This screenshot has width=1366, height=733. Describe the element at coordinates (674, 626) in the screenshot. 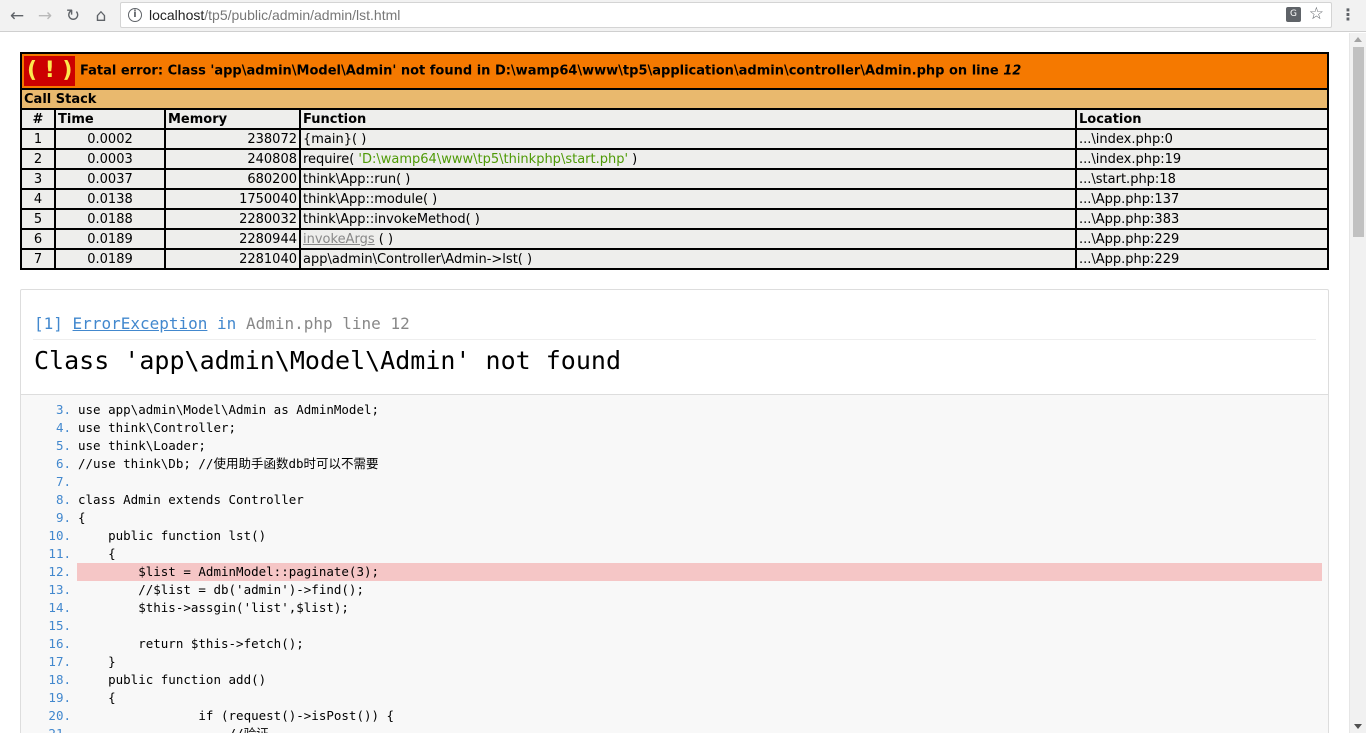

I see `code-line: 15.` at that location.